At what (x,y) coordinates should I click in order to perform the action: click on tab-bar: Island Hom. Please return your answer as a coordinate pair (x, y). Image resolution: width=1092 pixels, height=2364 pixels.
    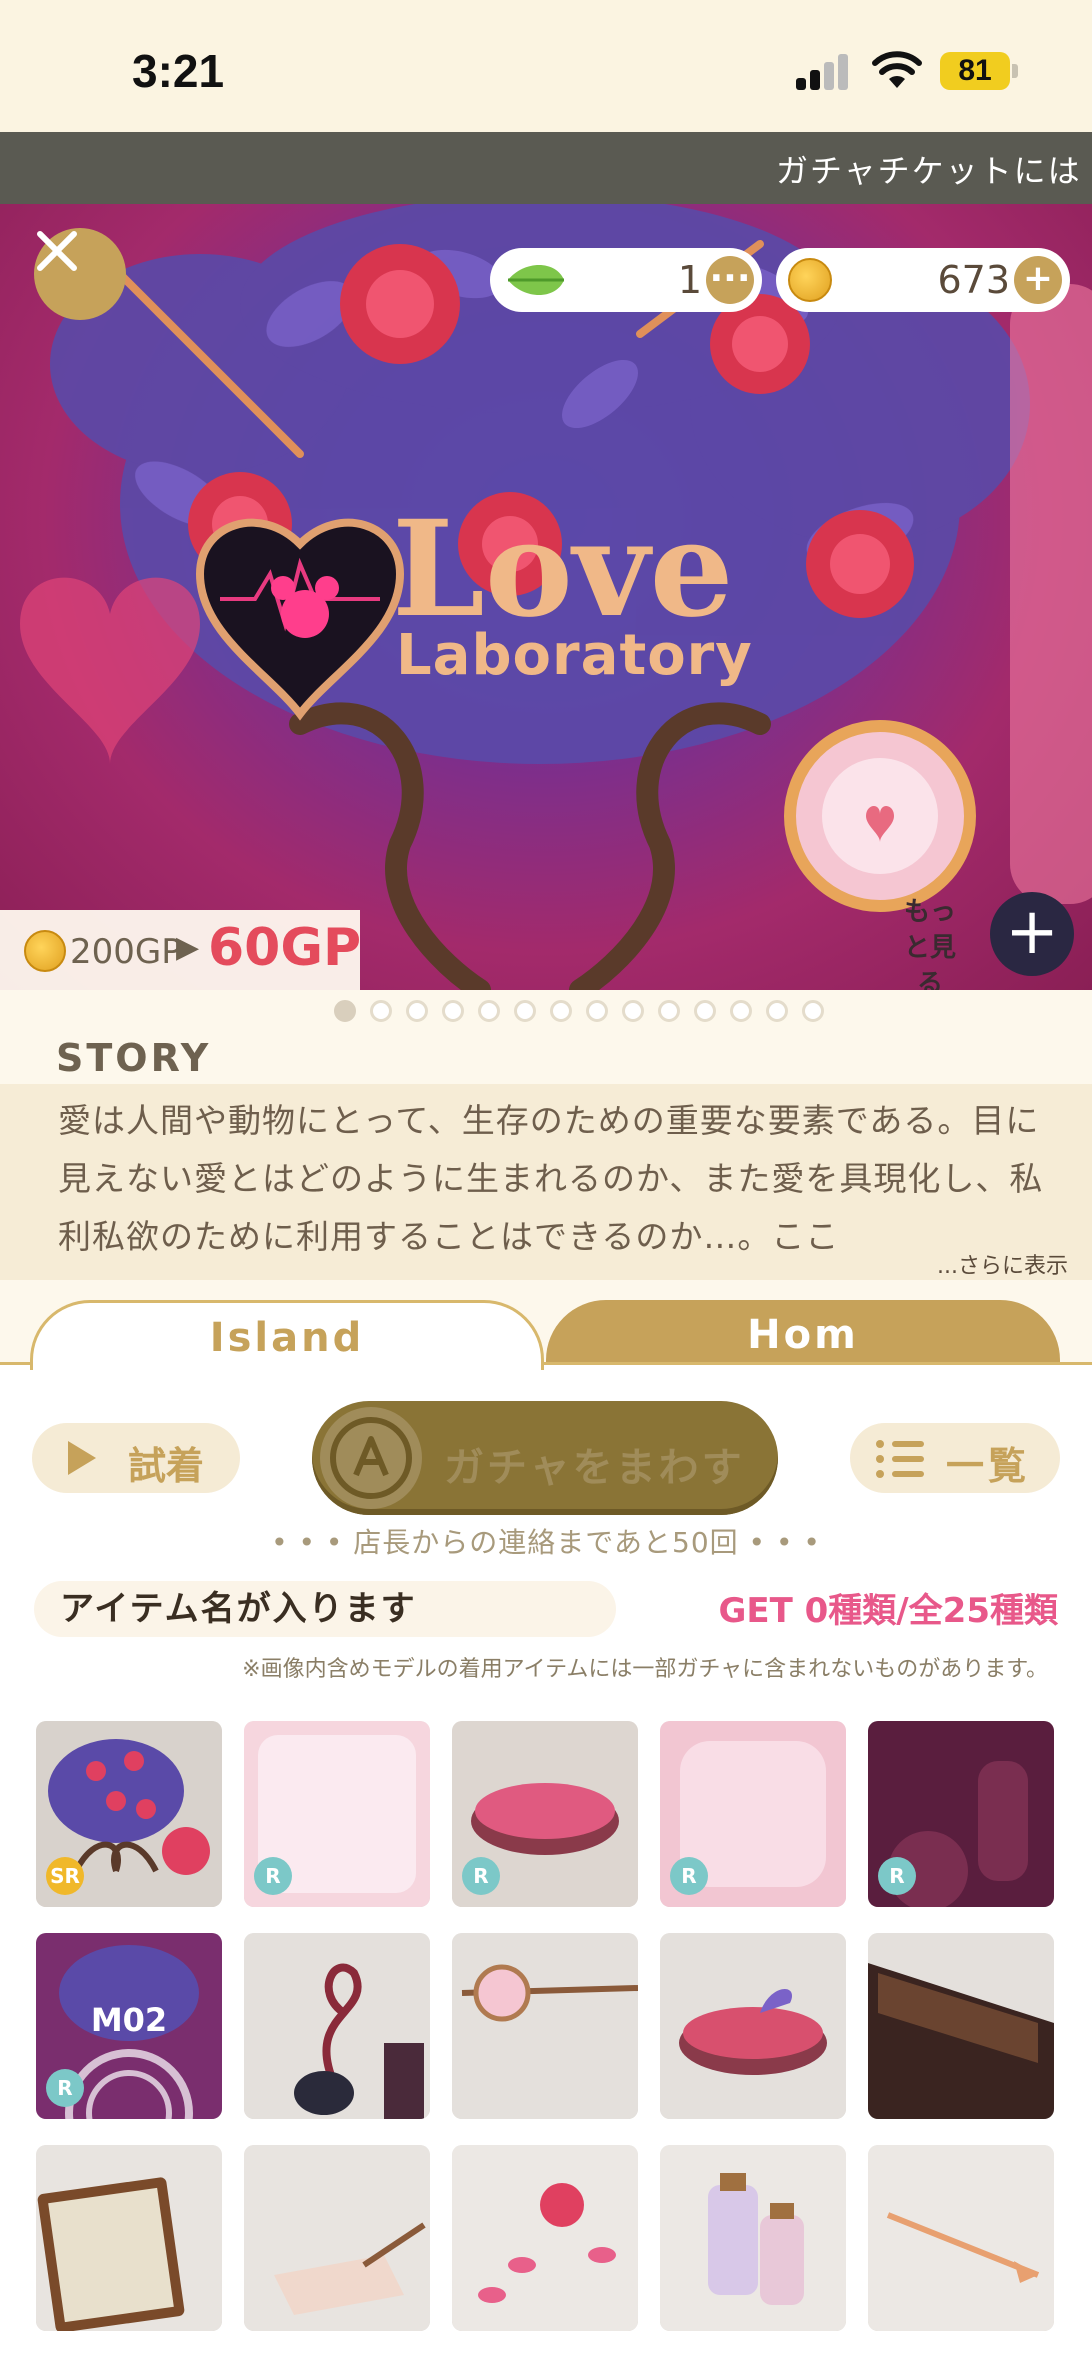
    Looking at the image, I should click on (546, 1325).